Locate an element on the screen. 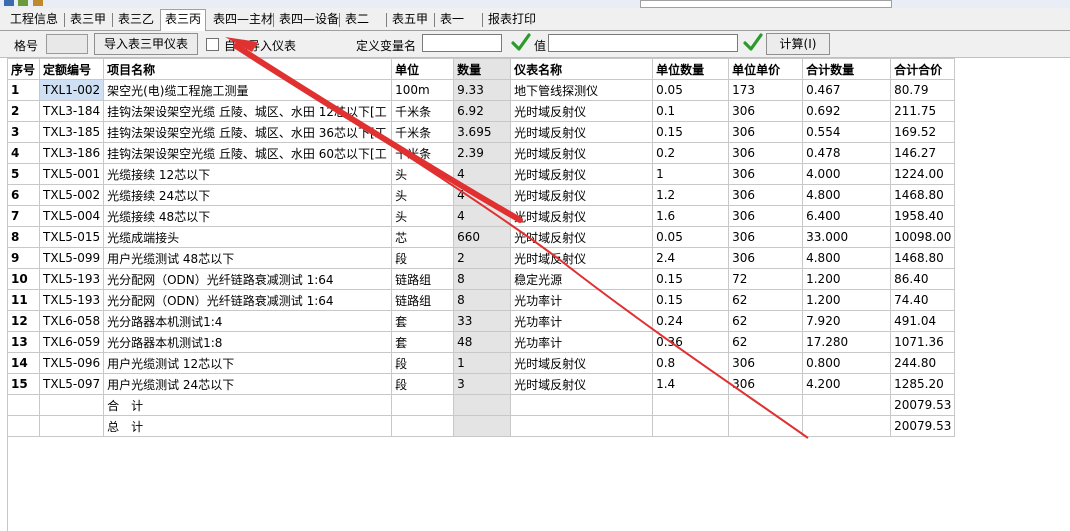 This screenshot has width=1070, height=531. calculate-button: 计算(I) is located at coordinates (798, 44).